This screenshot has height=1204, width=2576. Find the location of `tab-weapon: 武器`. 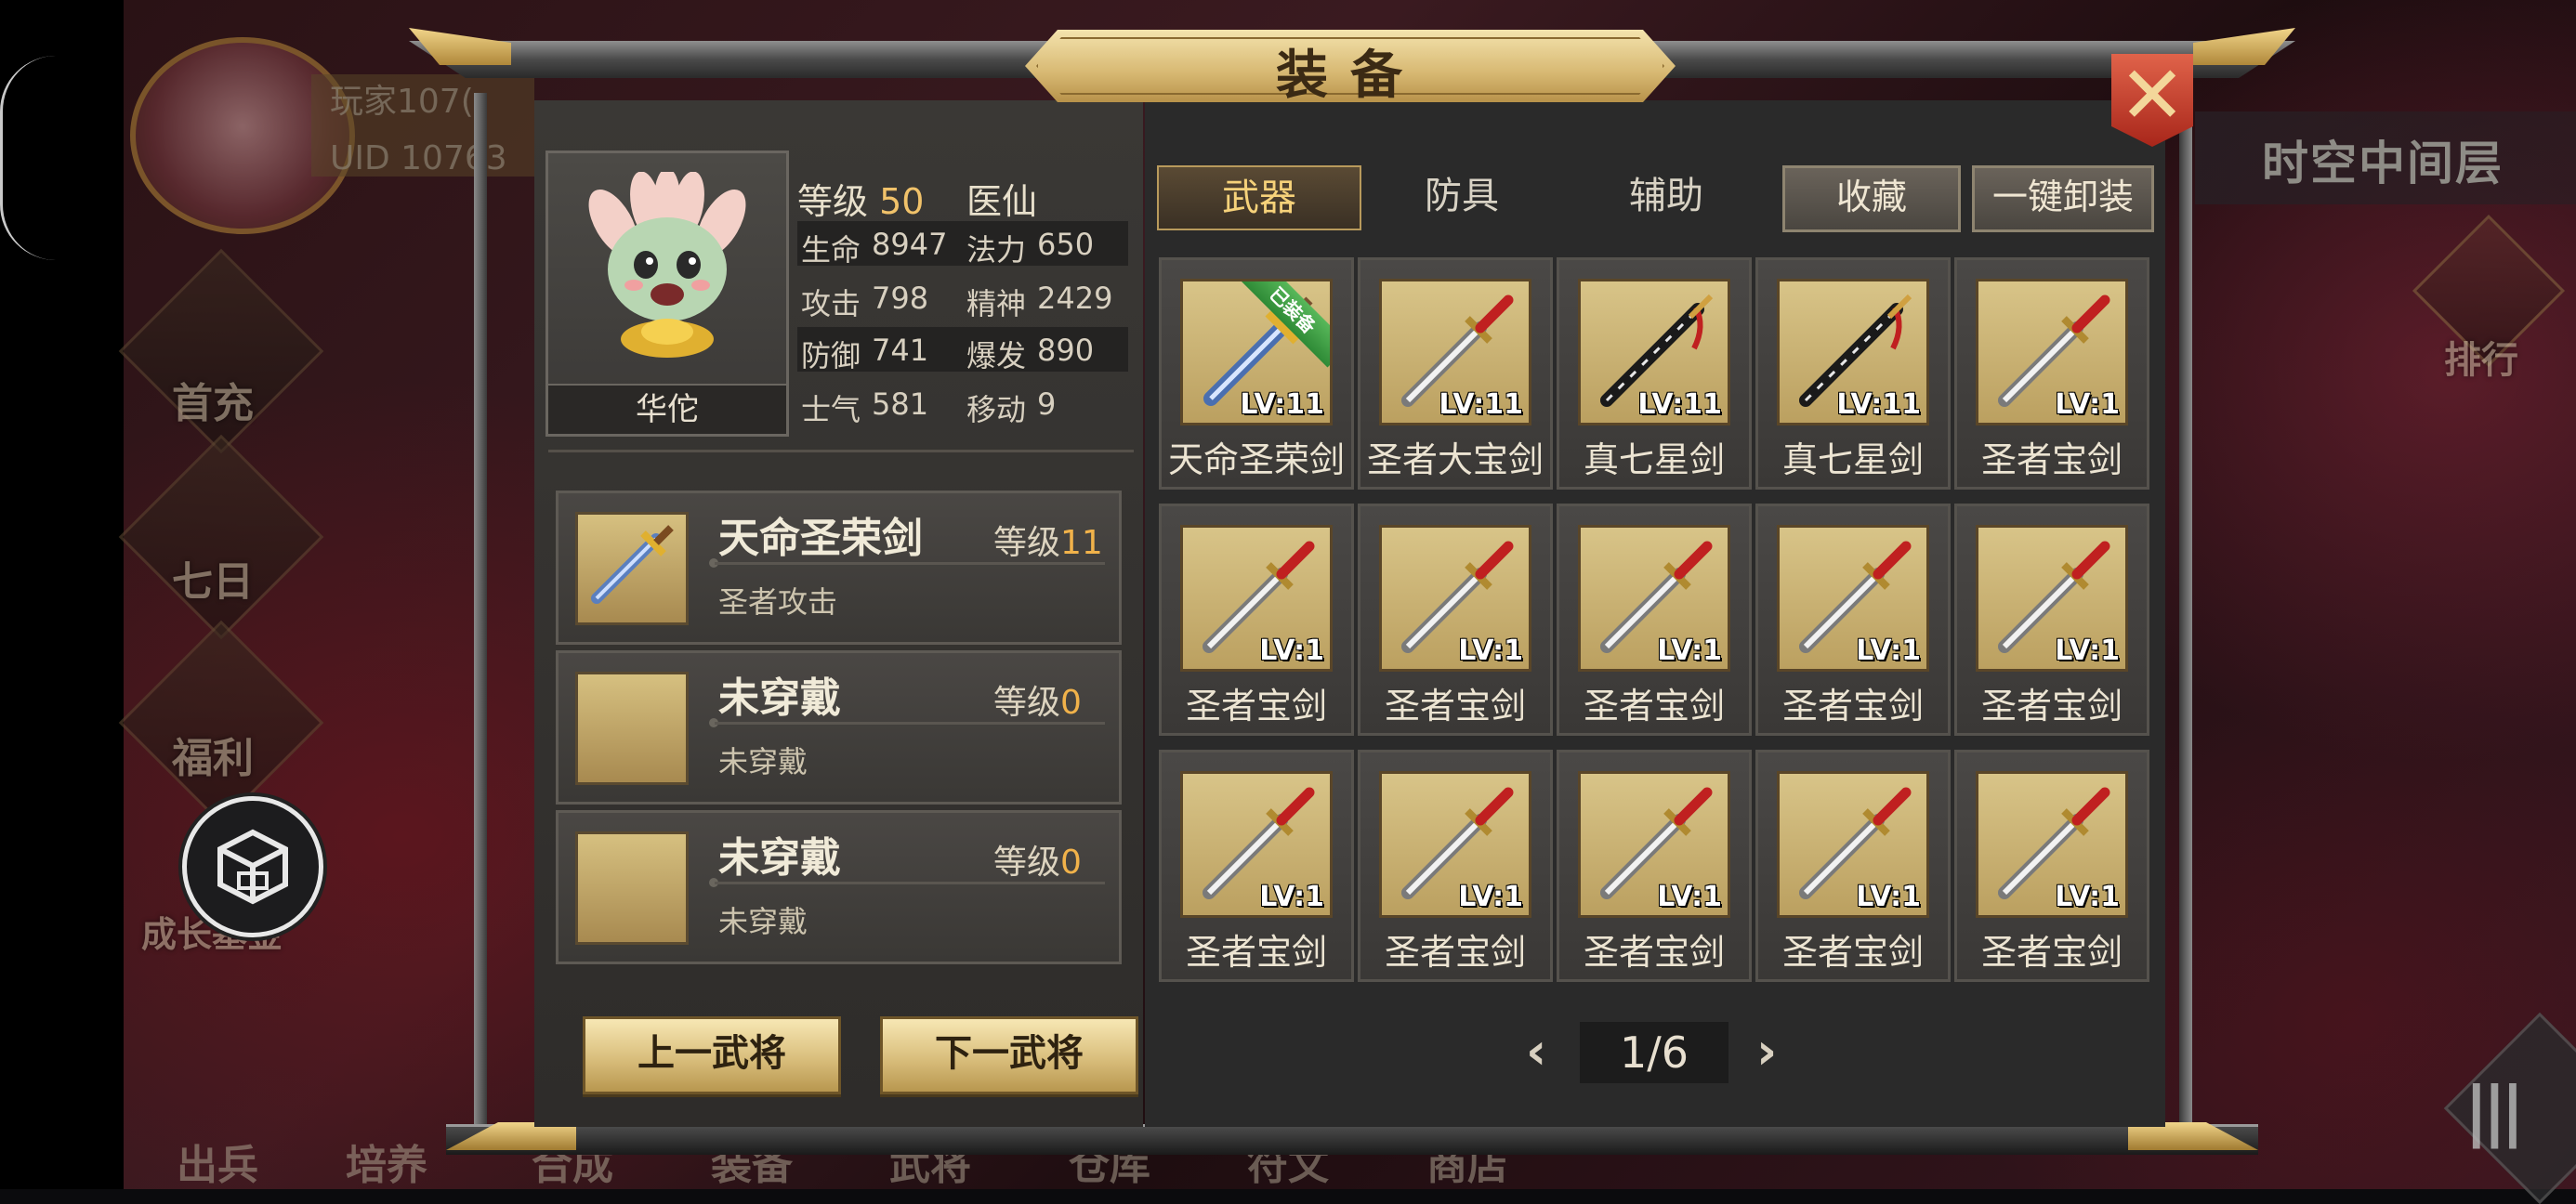

tab-weapon: 武器 is located at coordinates (1259, 197).